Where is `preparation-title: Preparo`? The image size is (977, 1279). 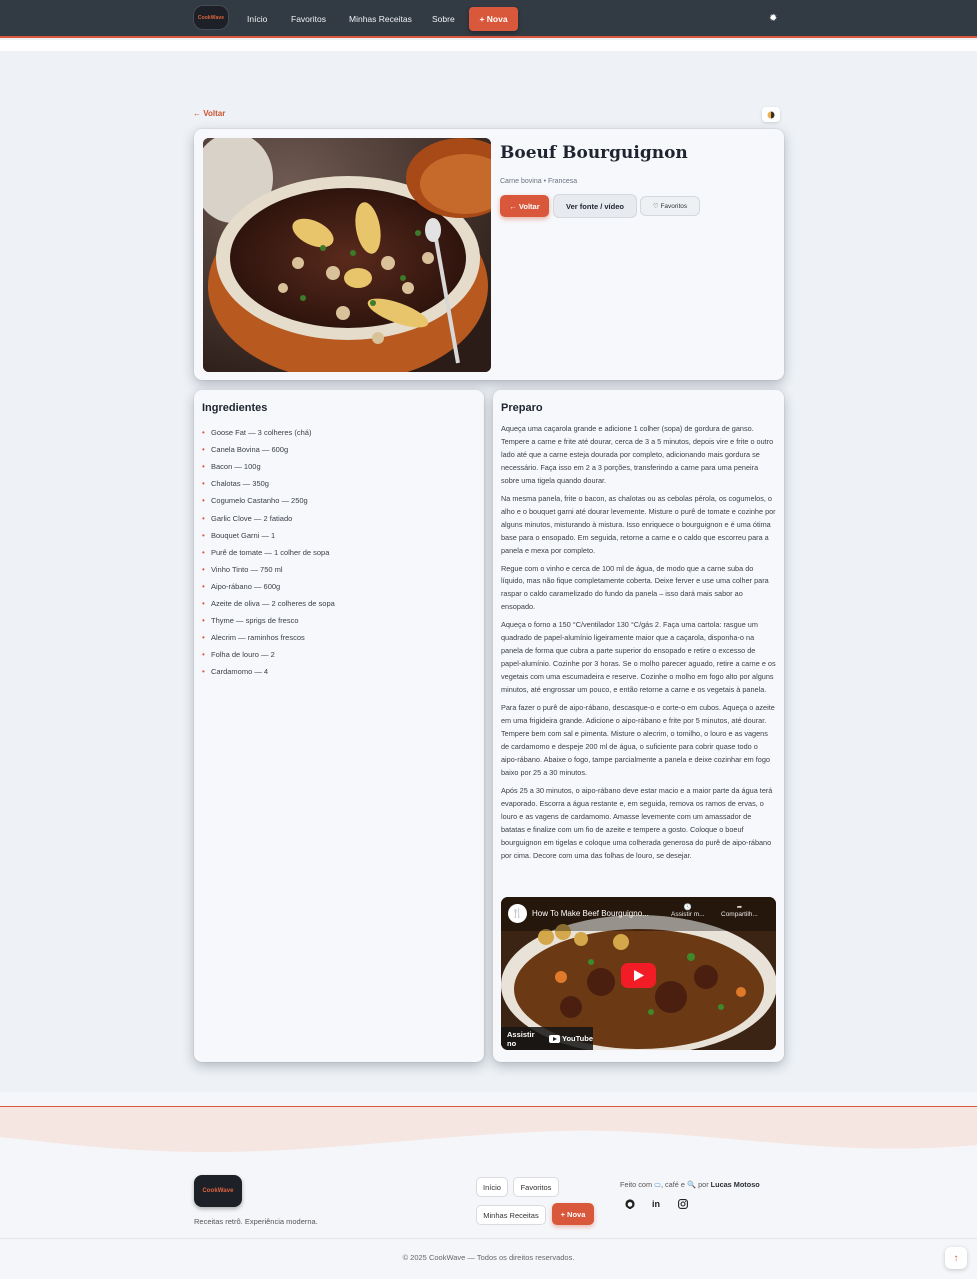 preparation-title: Preparo is located at coordinates (522, 408).